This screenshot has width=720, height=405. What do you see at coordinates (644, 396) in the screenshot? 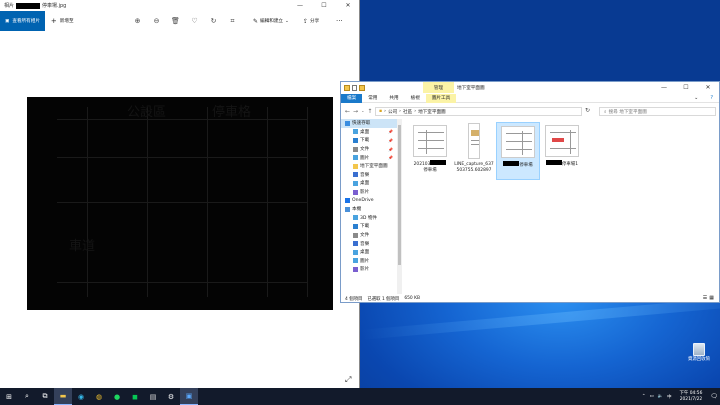
I see `chevron-up-icon: ⌃` at bounding box center [644, 396].